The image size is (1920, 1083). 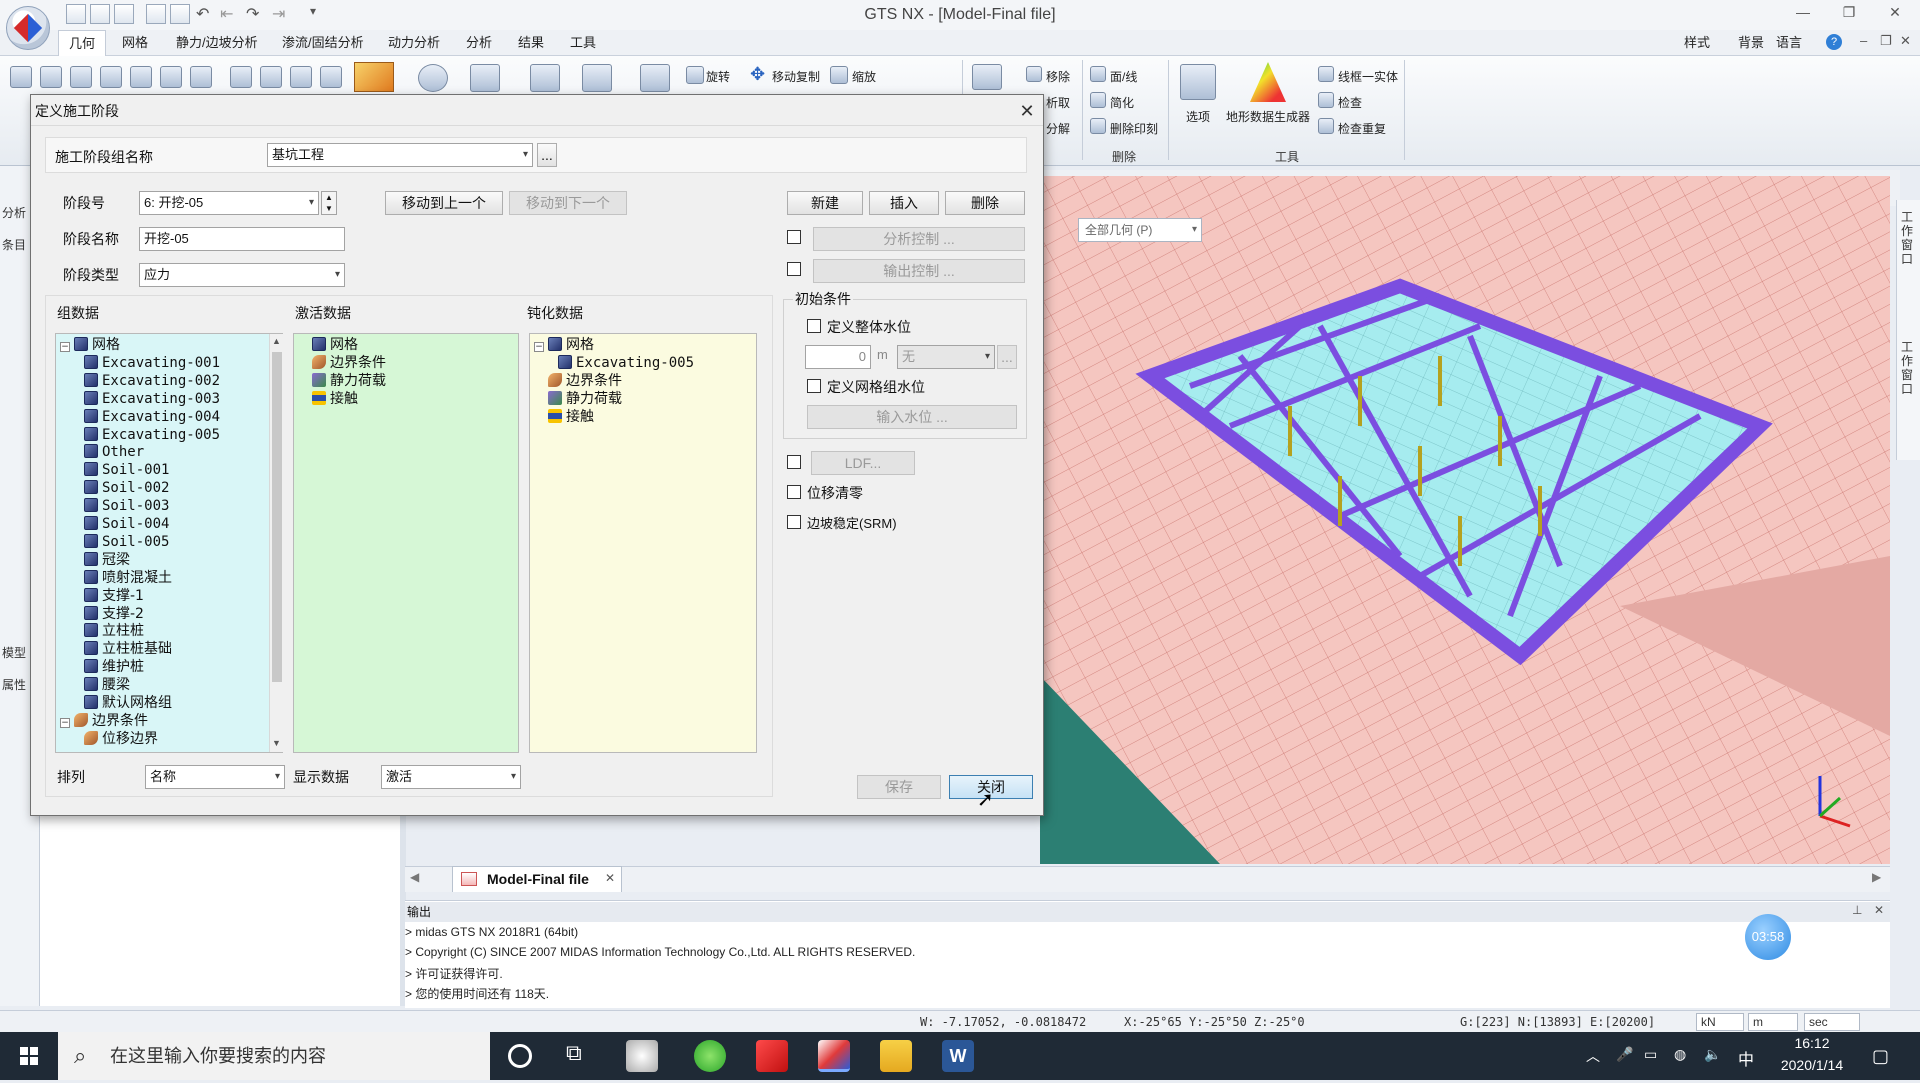 I want to click on scroll-up-icon: ▲, so click(x=276, y=341).